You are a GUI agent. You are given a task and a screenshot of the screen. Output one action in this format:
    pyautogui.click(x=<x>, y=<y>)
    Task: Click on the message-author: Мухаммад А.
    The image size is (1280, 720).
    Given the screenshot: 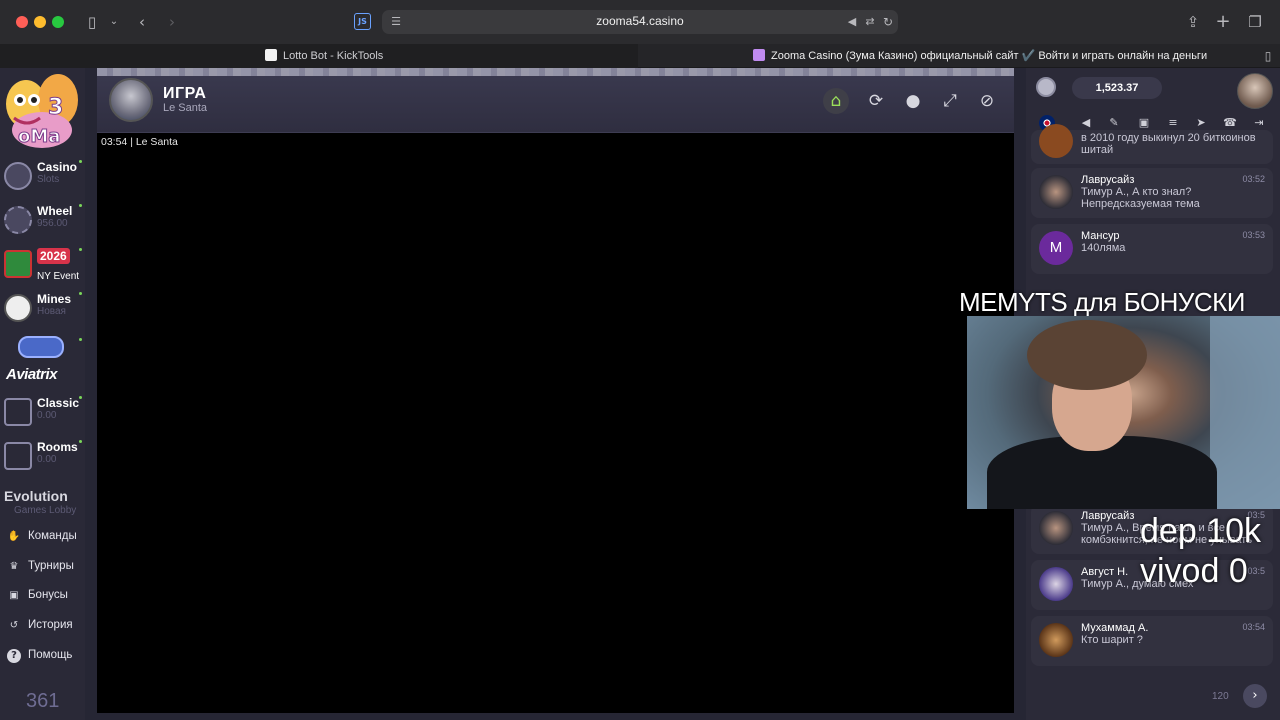 What is the action you would take?
    pyautogui.click(x=1114, y=628)
    